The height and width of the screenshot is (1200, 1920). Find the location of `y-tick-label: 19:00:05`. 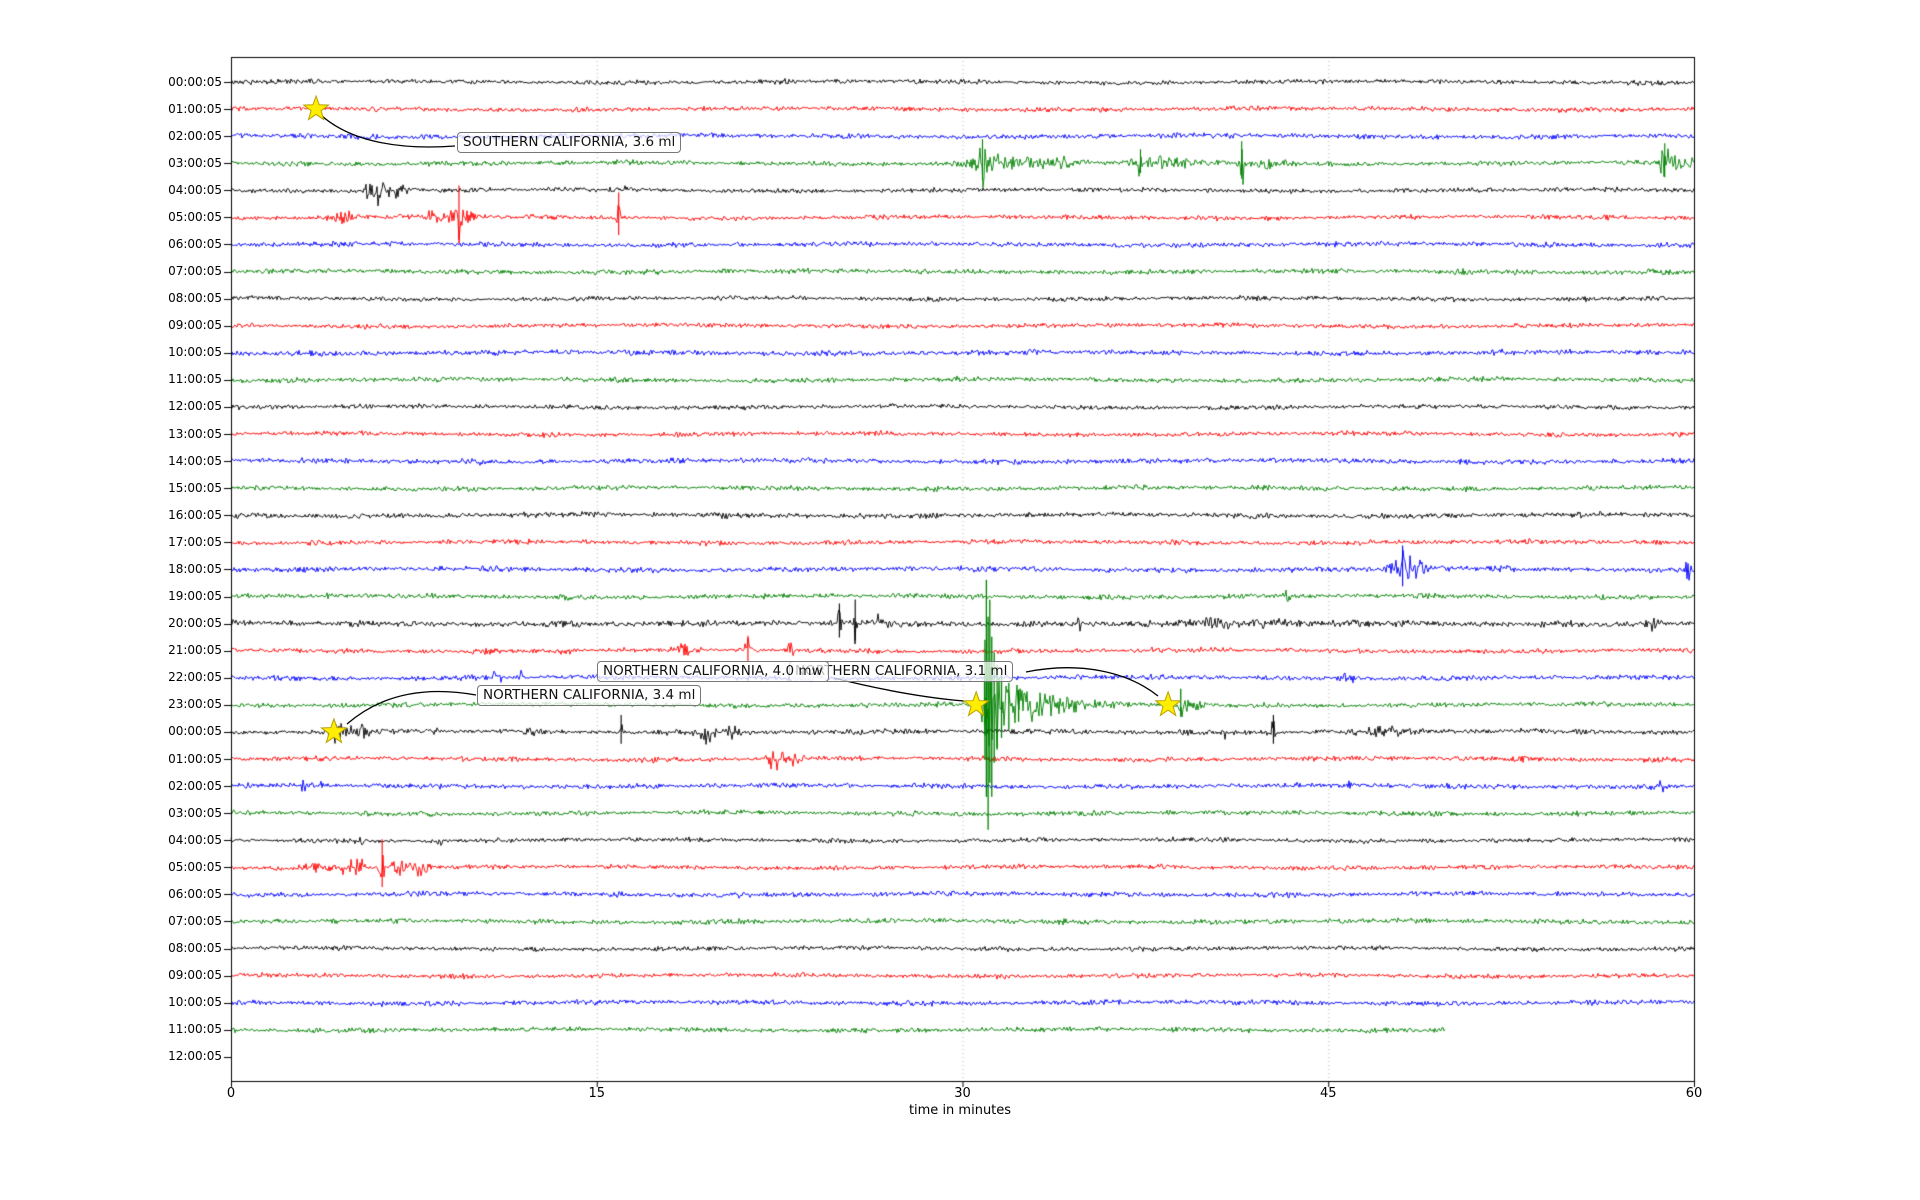

y-tick-label: 19:00:05 is located at coordinates (195, 596).